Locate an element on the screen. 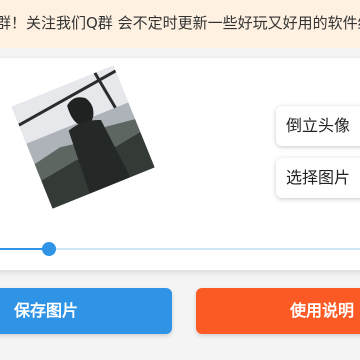  notice-banner: 群！关注我们Q群 会不定时更新一些好玩又好用的软件给大家 is located at coordinates (180, 24).